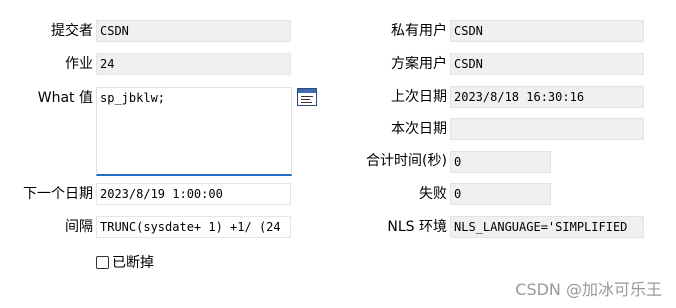 The image size is (676, 308). Describe the element at coordinates (406, 161) in the screenshot. I see `total-time-label: 合计时间(秒)` at that location.